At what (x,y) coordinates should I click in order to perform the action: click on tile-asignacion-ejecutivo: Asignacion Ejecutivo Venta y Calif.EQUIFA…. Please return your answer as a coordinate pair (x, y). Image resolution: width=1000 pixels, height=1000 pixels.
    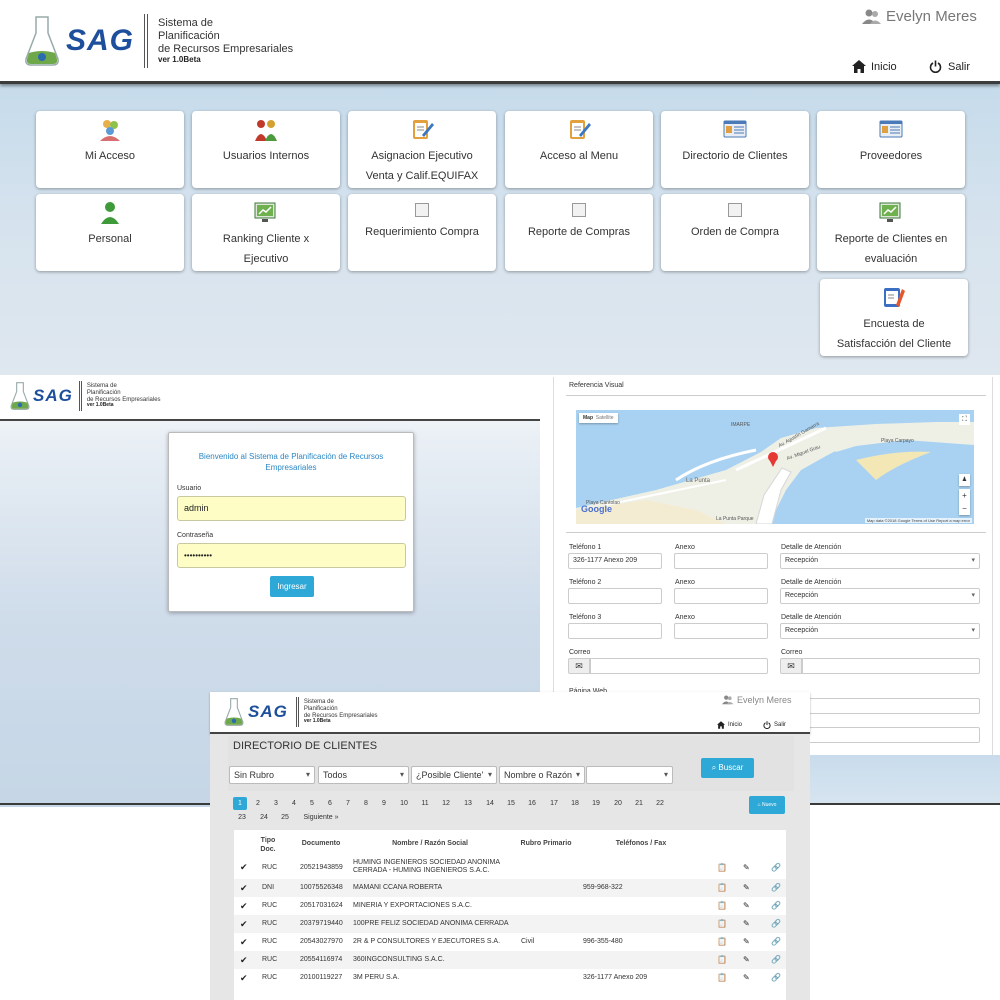
    Looking at the image, I should click on (422, 149).